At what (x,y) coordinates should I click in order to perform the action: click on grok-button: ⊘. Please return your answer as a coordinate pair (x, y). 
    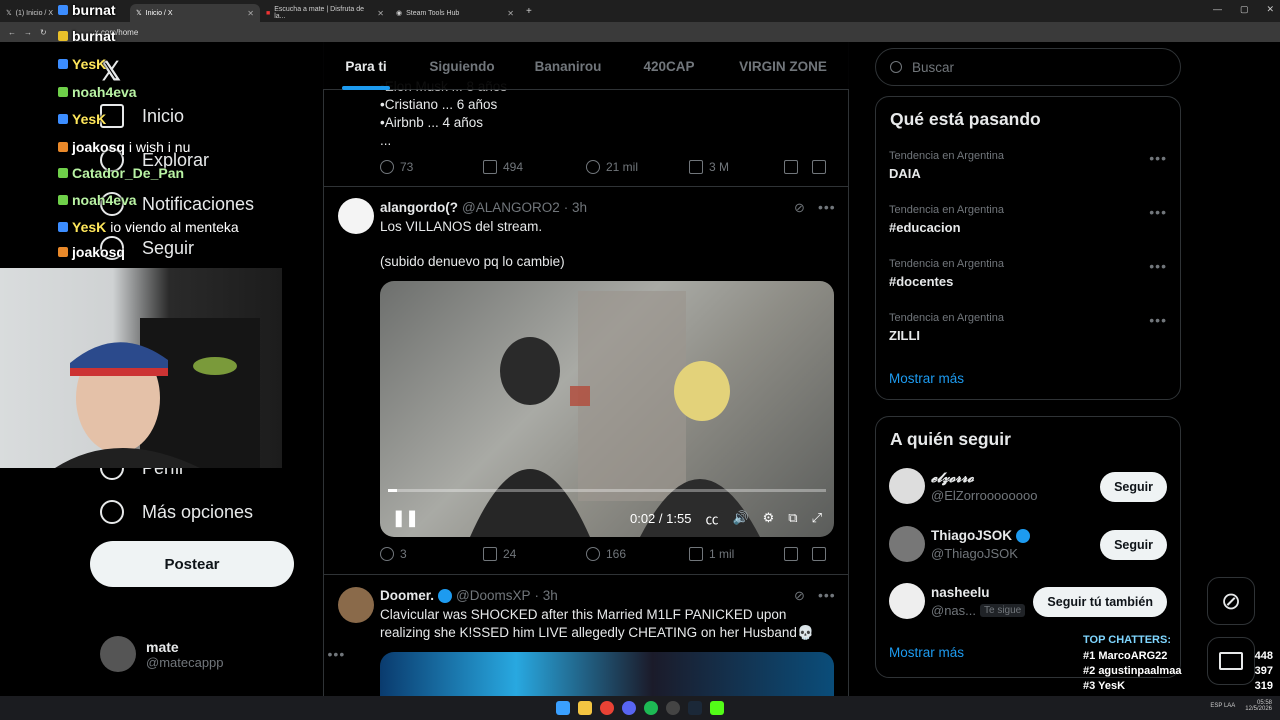
    Looking at the image, I should click on (1231, 601).